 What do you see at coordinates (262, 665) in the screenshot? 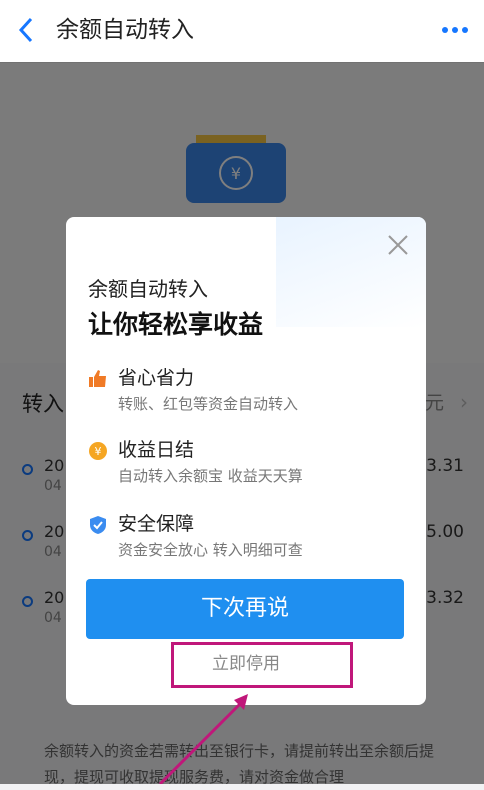
I see `highlight-box` at bounding box center [262, 665].